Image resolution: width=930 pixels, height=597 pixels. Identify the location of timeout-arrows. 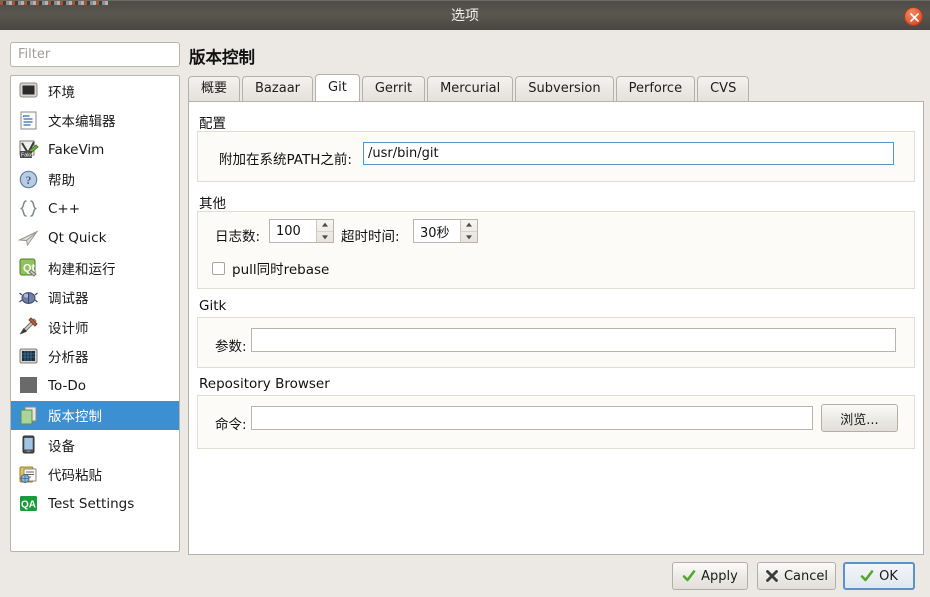
(468, 231).